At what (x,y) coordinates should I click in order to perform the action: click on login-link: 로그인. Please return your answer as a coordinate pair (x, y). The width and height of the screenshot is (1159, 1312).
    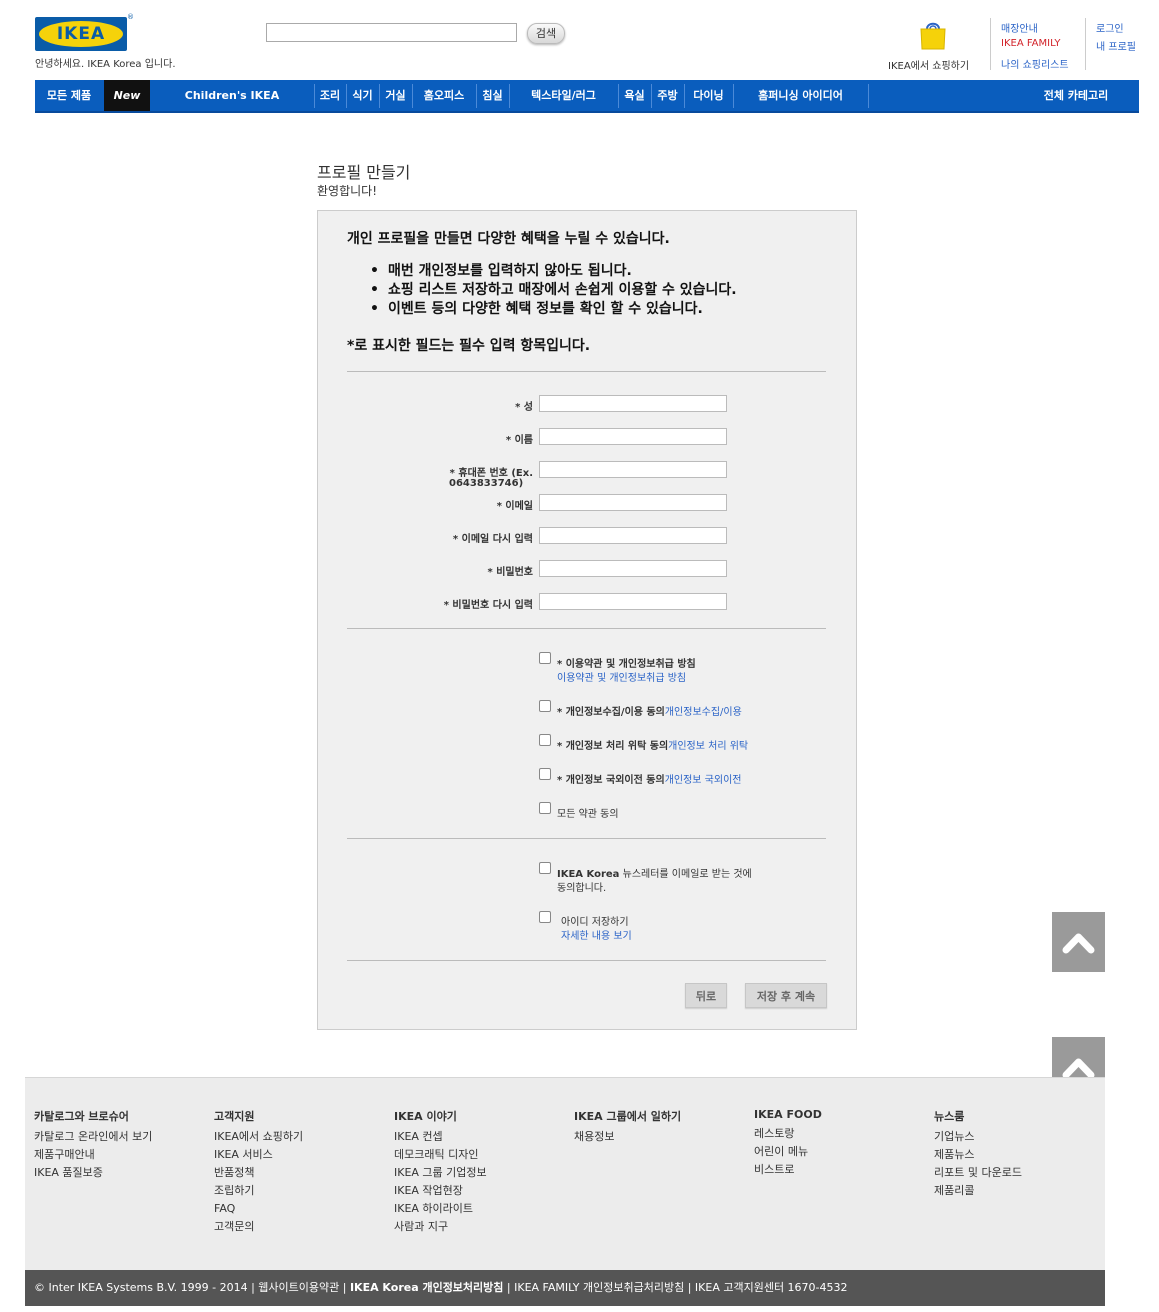
    Looking at the image, I should click on (1110, 27).